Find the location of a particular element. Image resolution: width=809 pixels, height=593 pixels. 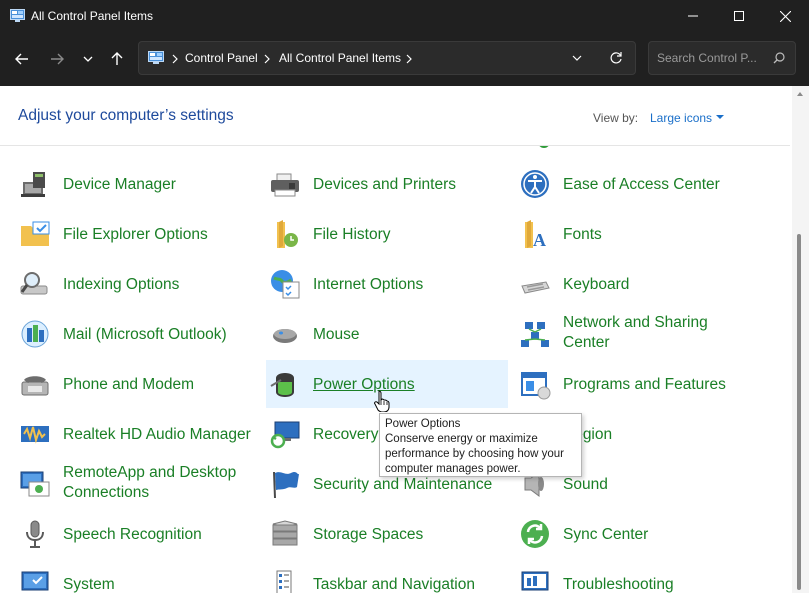

breadcrumb-control-panel: Control Panel is located at coordinates (221, 58).